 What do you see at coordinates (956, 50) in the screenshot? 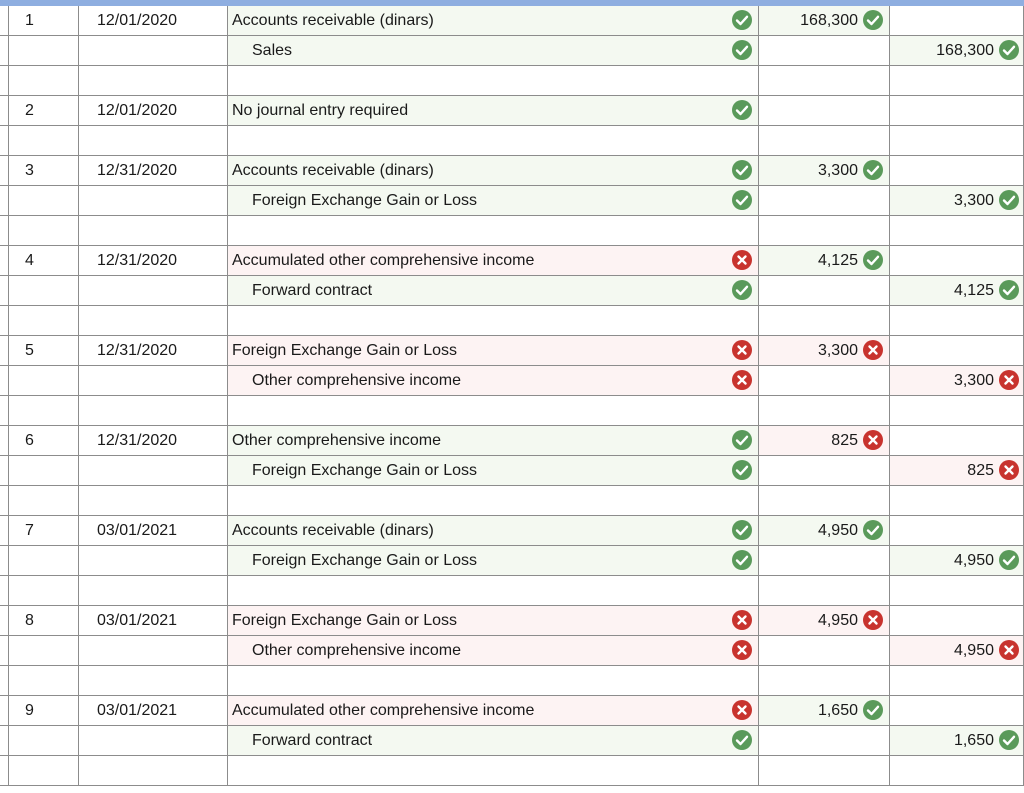
I see `credit-field: 168,300` at bounding box center [956, 50].